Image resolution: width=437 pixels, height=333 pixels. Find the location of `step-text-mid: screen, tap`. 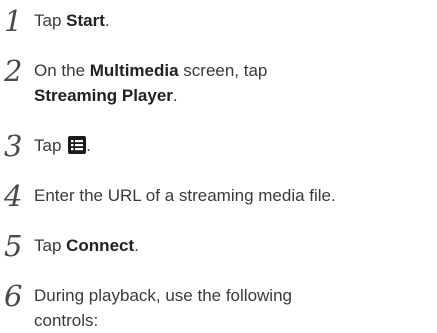

step-text-mid: screen, tap is located at coordinates (223, 70).